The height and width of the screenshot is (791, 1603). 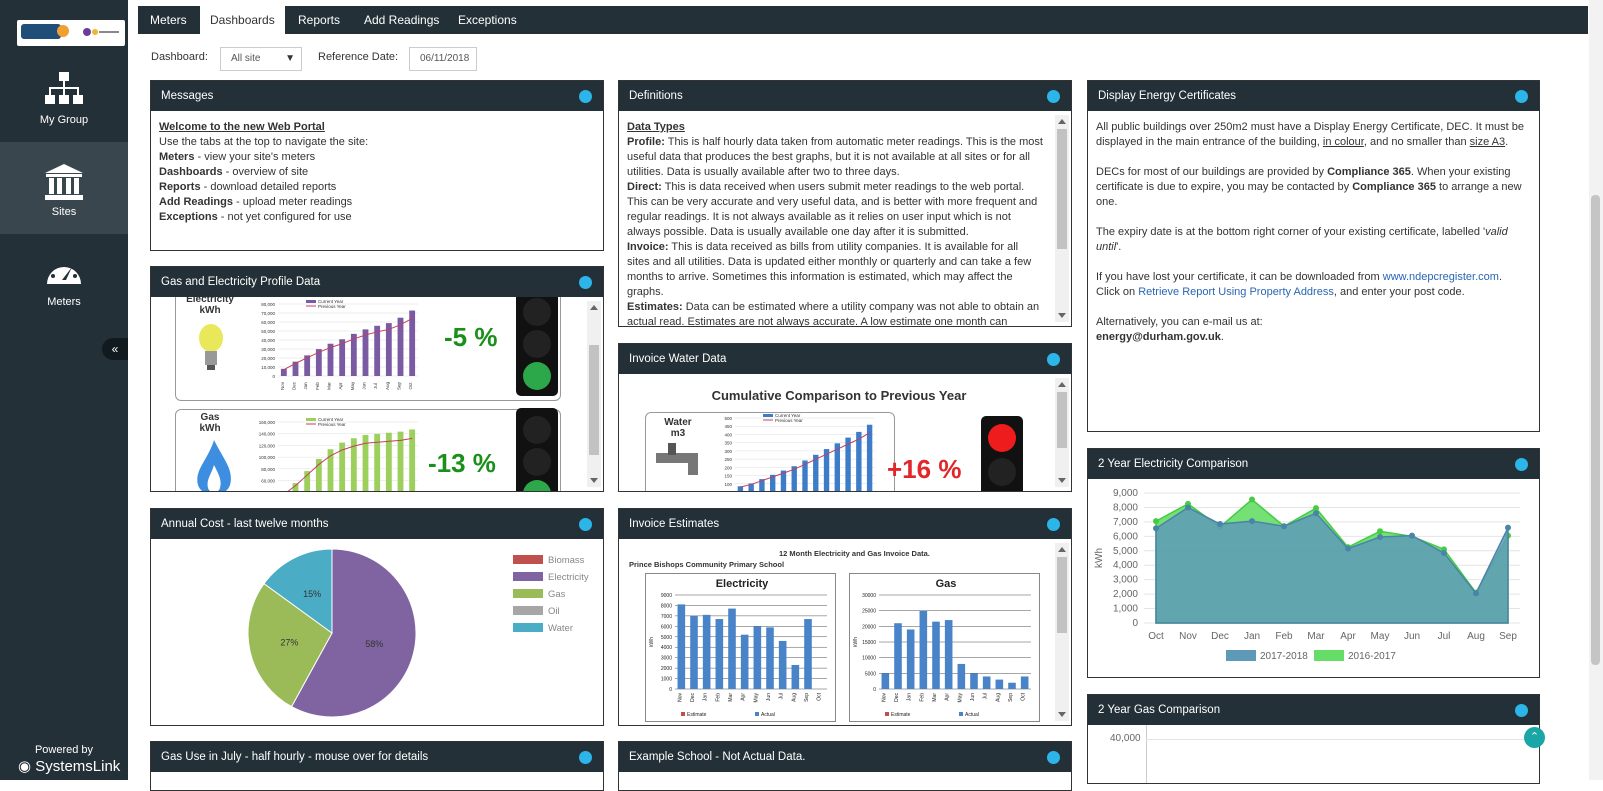 What do you see at coordinates (64, 96) in the screenshot?
I see `sidebar-item-my-group: My Group` at bounding box center [64, 96].